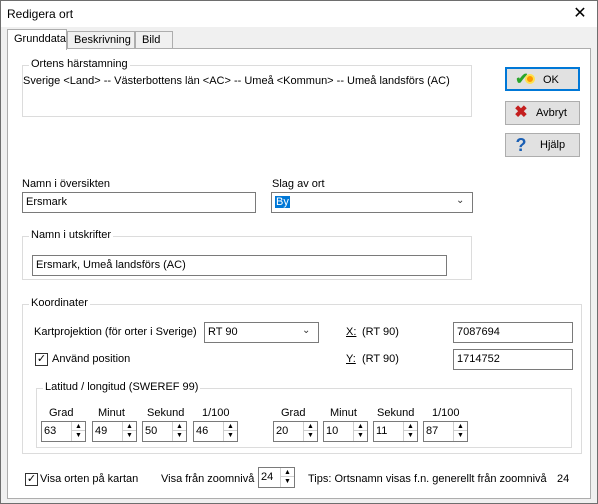  I want to click on use-position-label: Använd position, so click(91, 359).